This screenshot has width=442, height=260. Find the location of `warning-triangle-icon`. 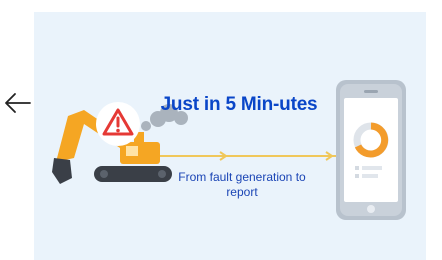

warning-triangle-icon is located at coordinates (118, 124).